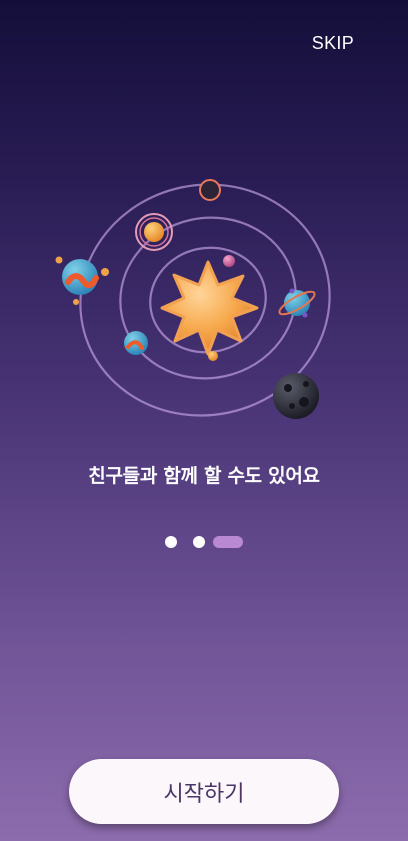 This screenshot has height=841, width=408. I want to click on skip-button: SKIP, so click(333, 43).